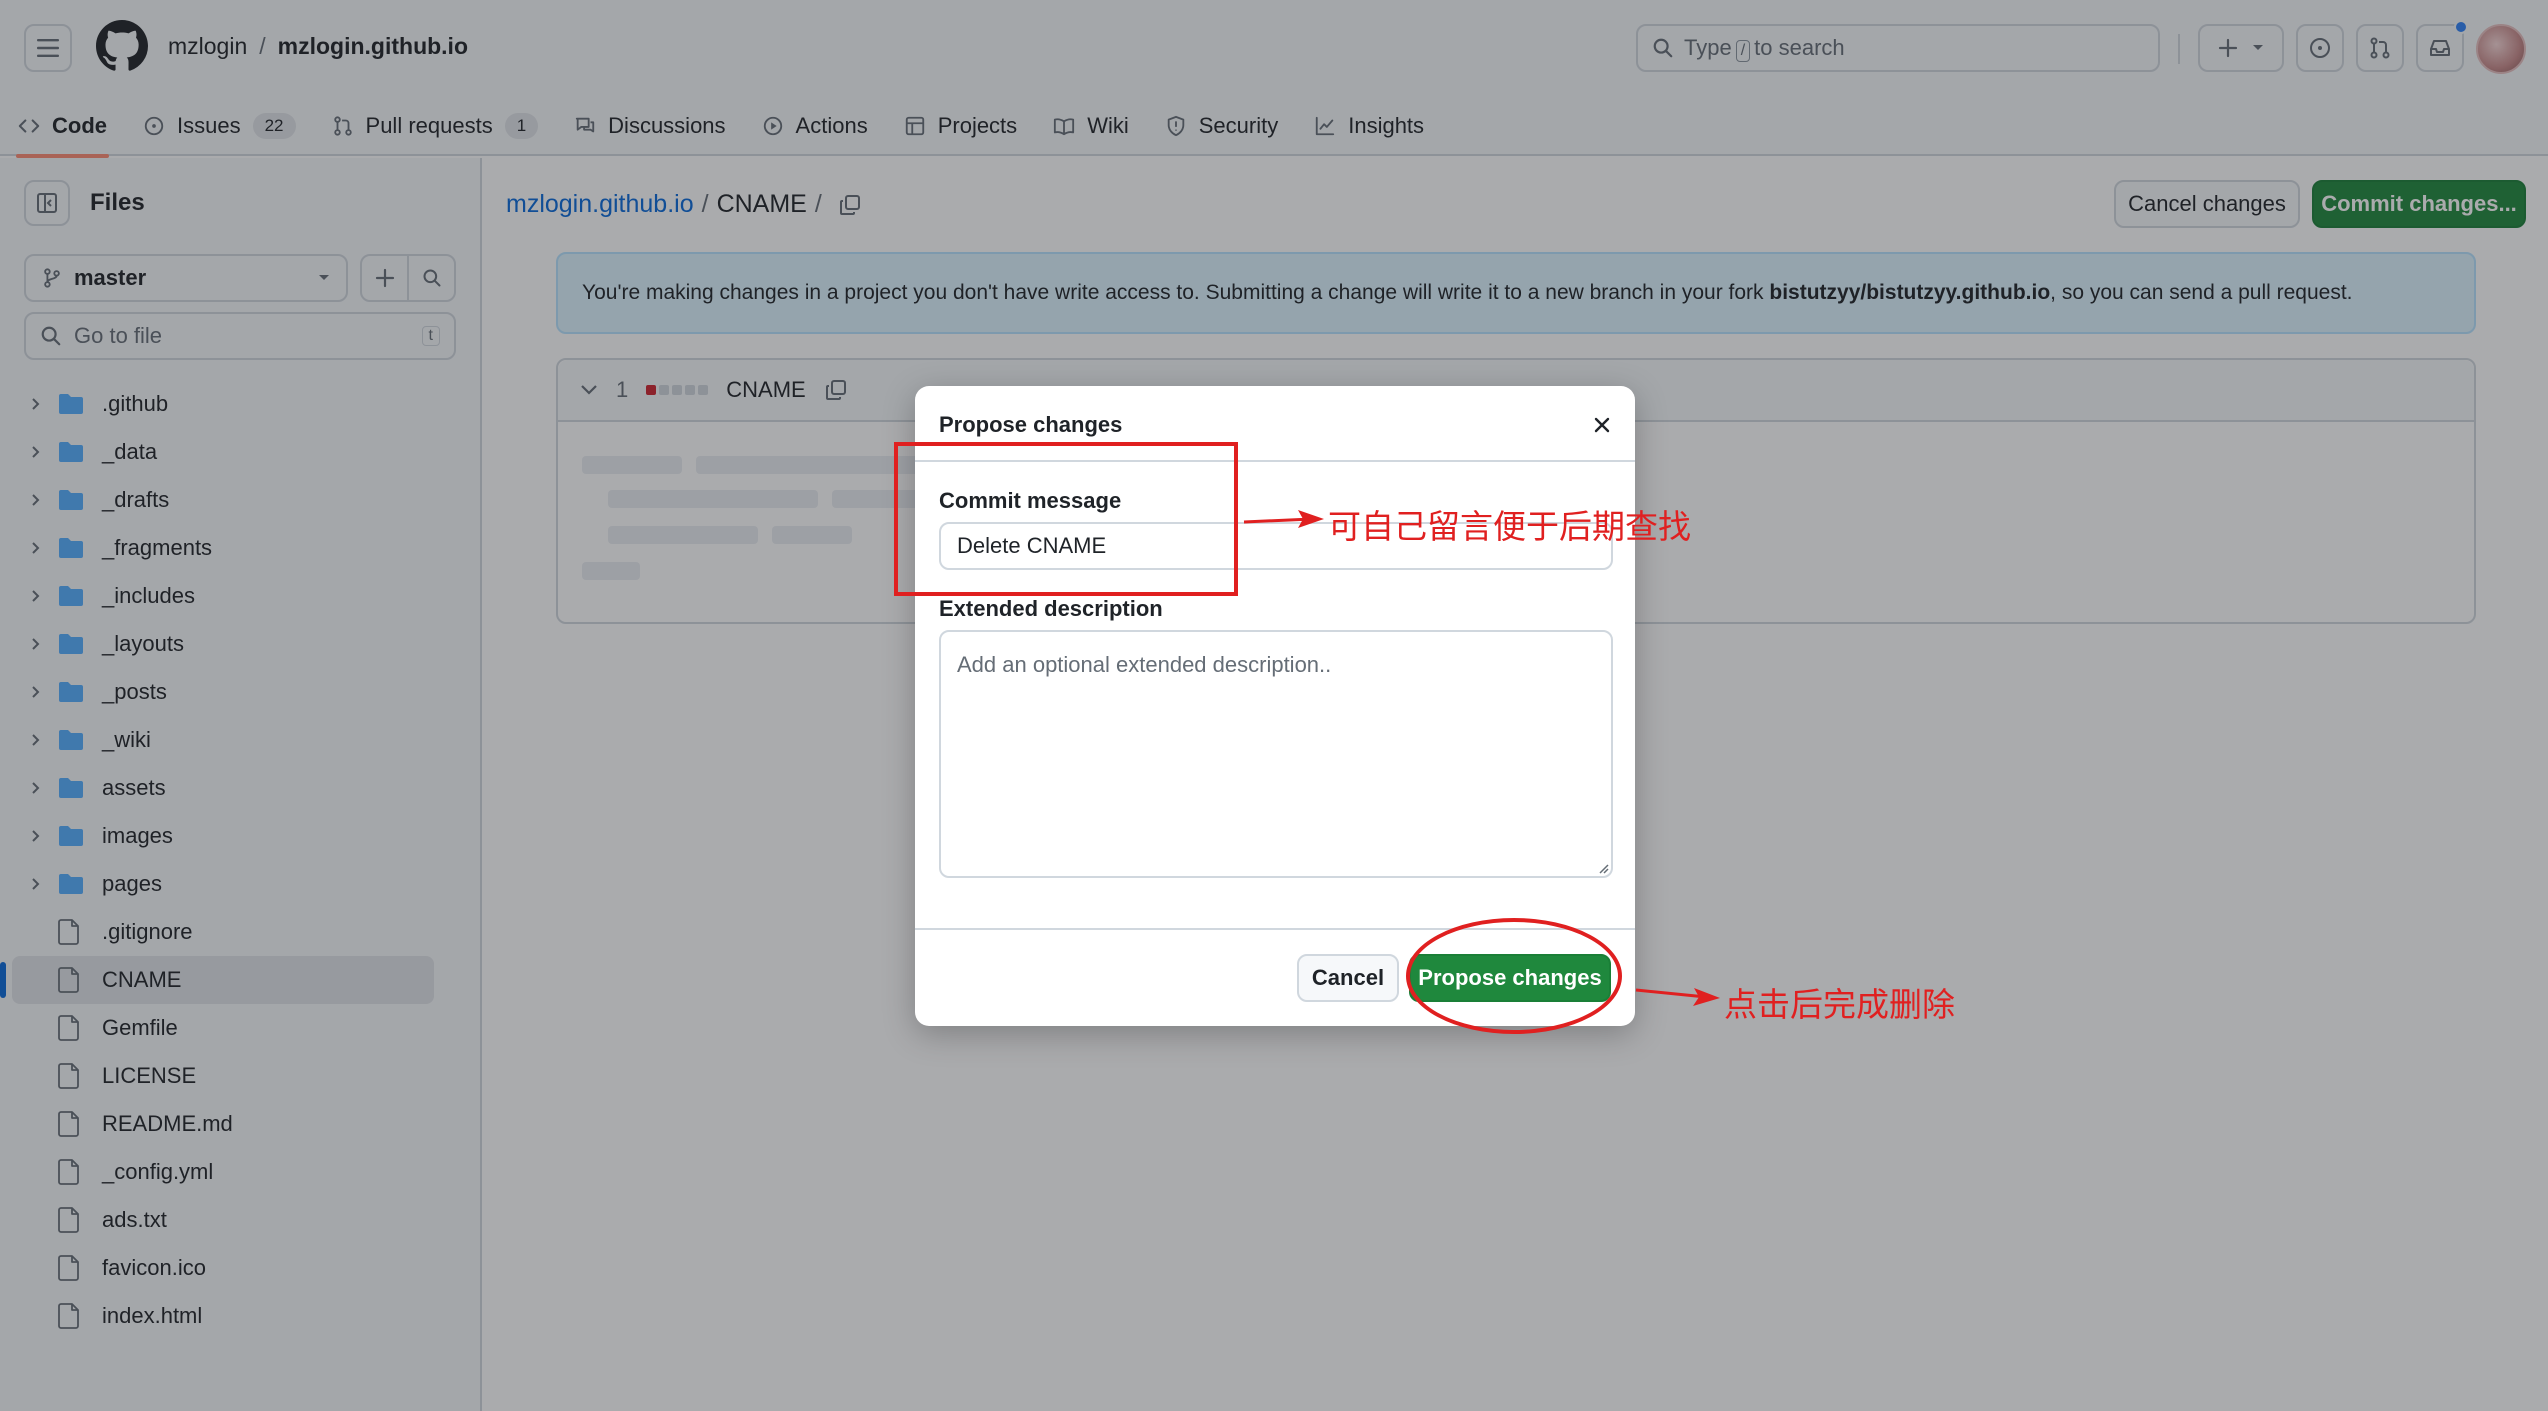 The width and height of the screenshot is (2548, 1411). Describe the element at coordinates (1671, 993) in the screenshot. I see `annotation-arrow-submit` at that location.